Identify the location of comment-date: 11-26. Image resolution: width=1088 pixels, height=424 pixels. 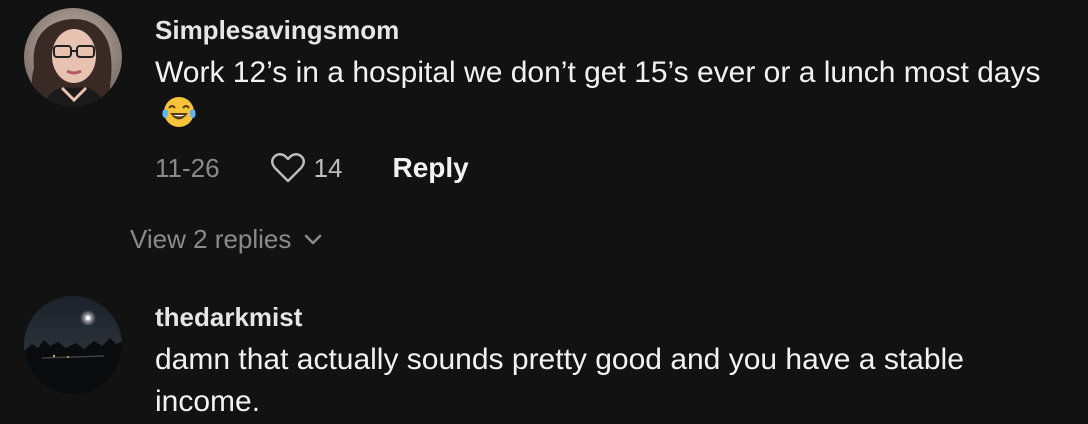
(187, 167).